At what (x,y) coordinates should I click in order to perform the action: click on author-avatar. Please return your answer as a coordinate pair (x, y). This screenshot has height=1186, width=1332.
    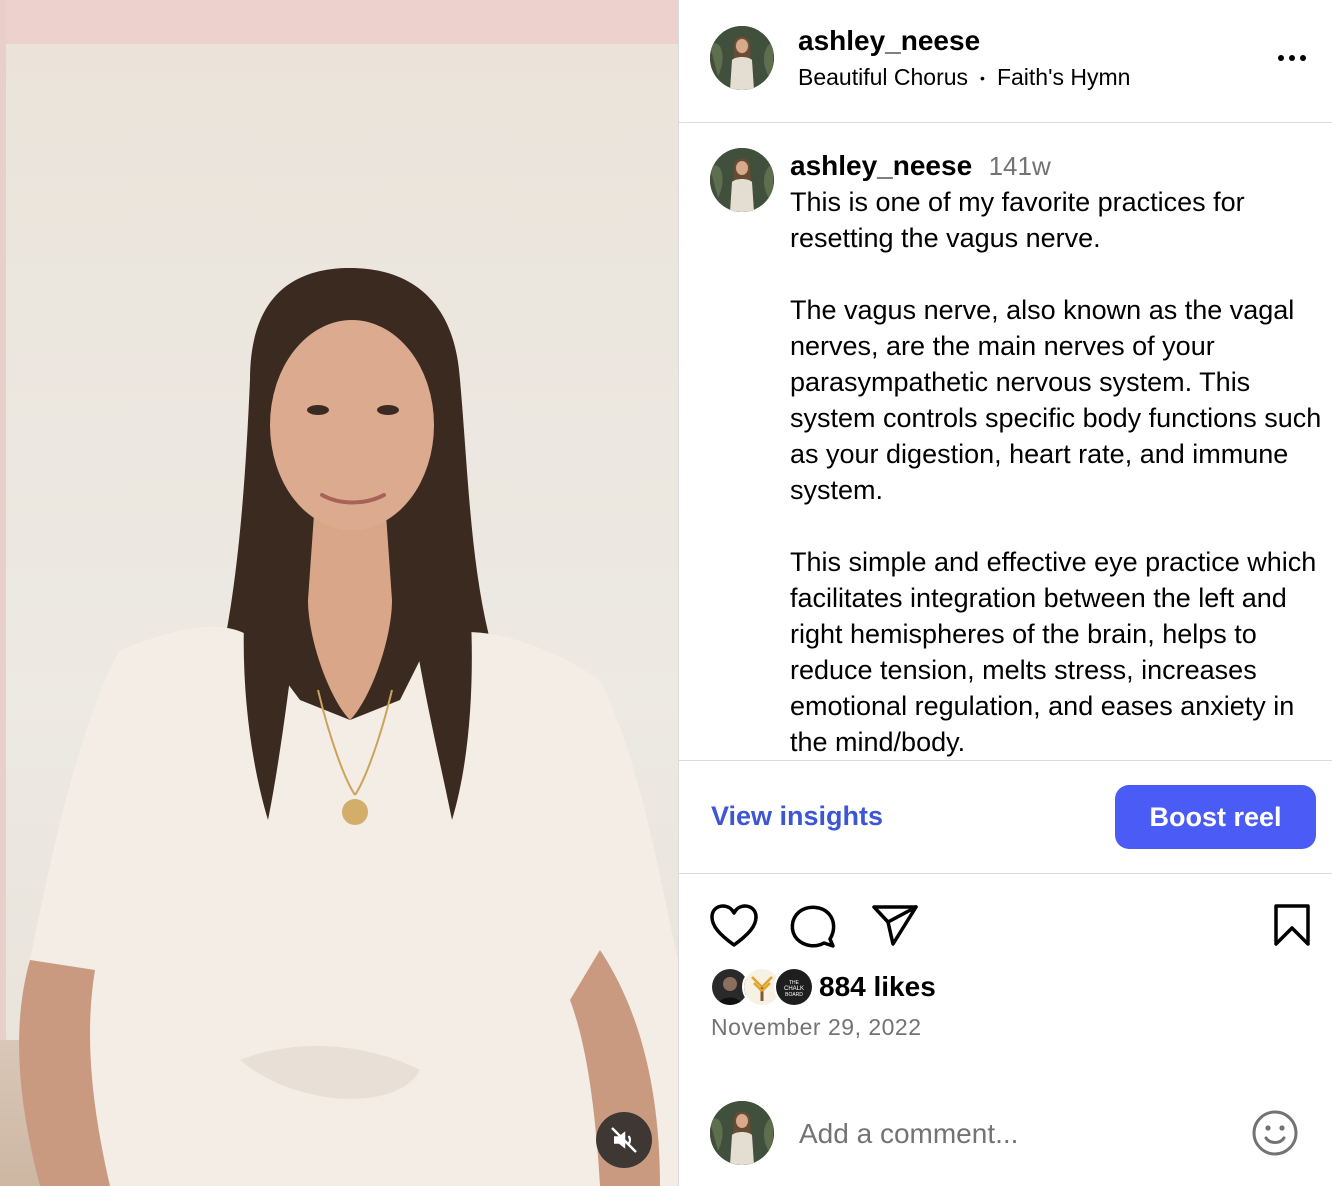
    Looking at the image, I should click on (742, 58).